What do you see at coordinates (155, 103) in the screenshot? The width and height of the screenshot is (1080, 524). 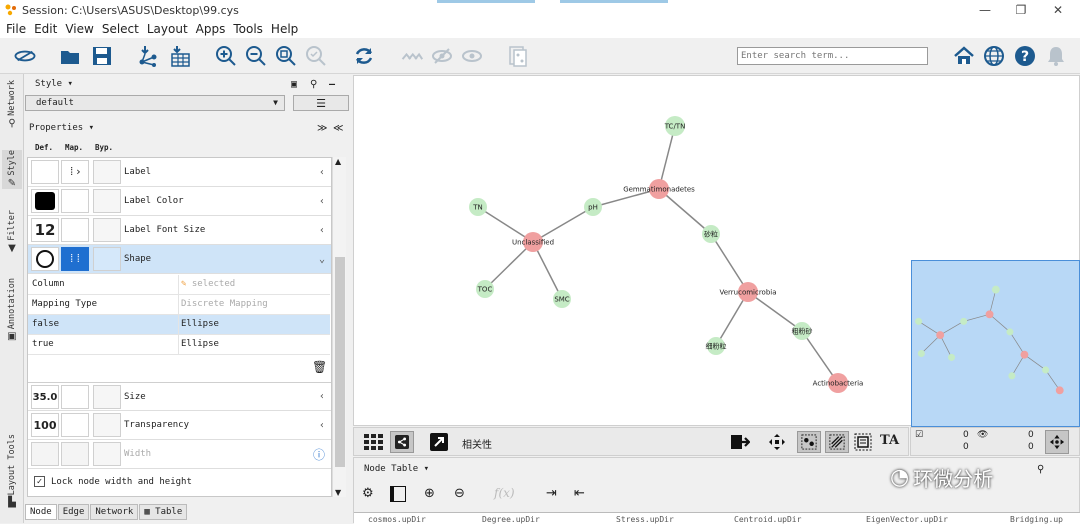 I see `style-select: default ▼` at bounding box center [155, 103].